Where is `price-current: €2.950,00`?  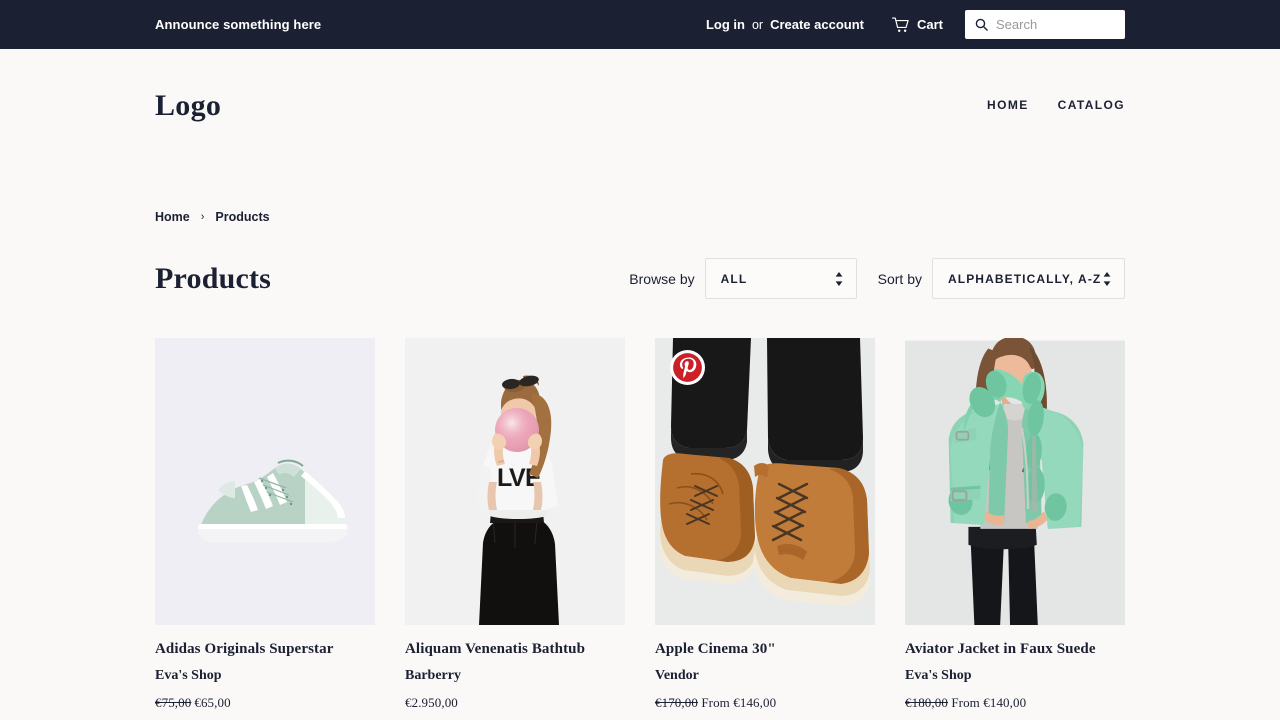
price-current: €2.950,00 is located at coordinates (431, 702).